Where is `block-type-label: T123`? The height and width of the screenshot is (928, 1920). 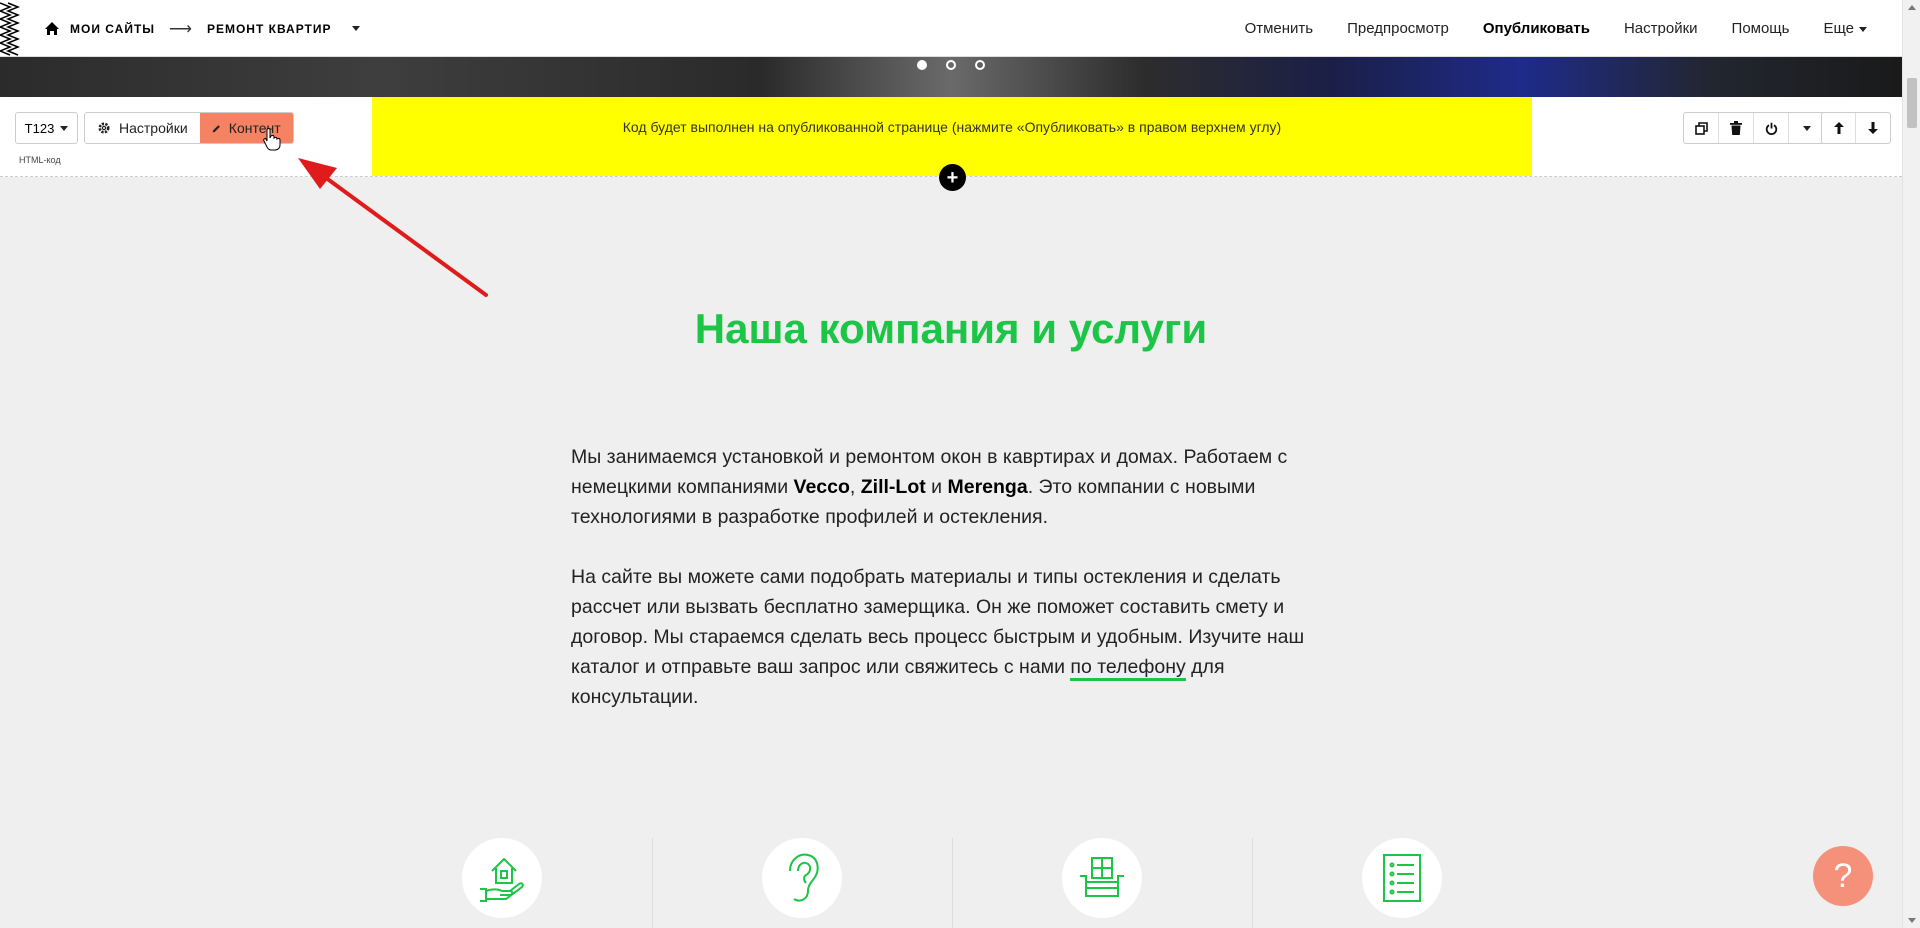 block-type-label: T123 is located at coordinates (39, 128).